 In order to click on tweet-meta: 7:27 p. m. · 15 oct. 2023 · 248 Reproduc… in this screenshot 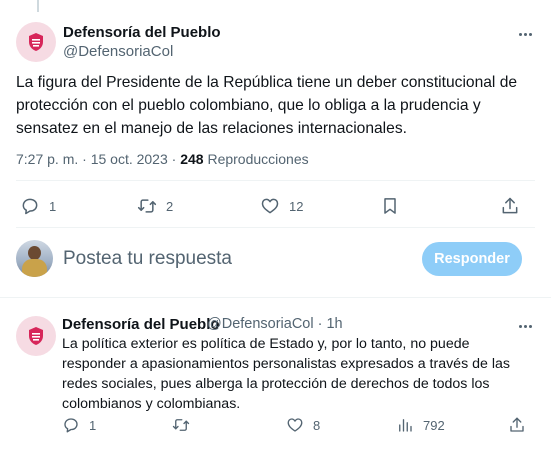, I will do `click(162, 159)`.